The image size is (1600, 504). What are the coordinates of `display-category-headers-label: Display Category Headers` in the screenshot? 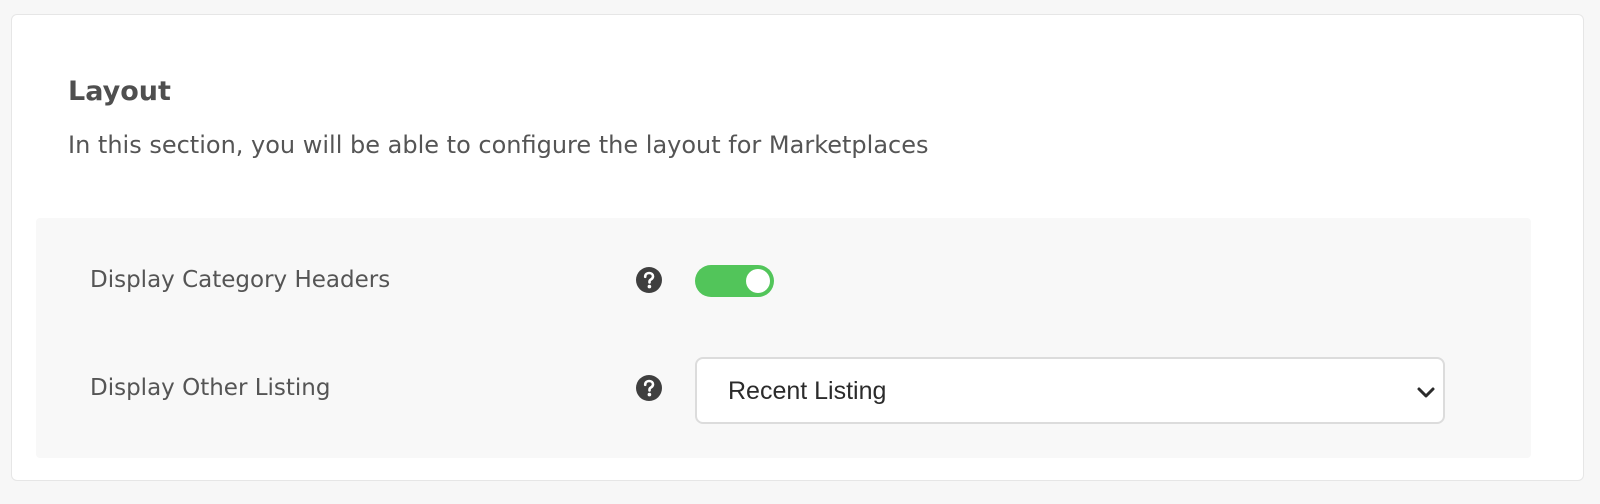 It's located at (240, 280).